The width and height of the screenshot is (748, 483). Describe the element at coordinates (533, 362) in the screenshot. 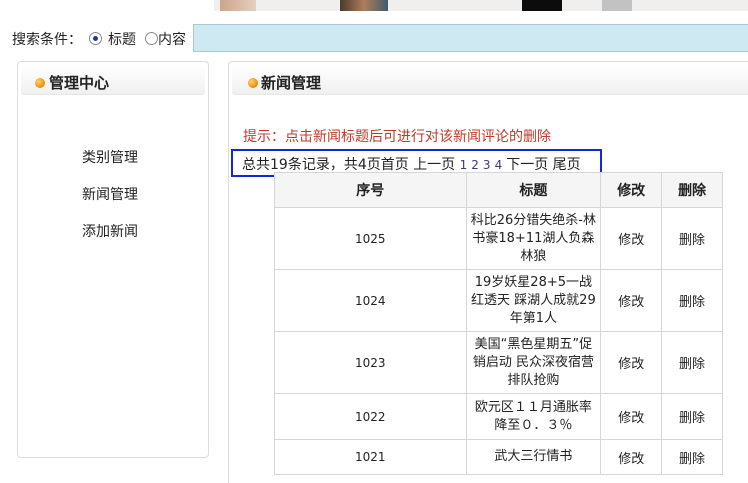

I see `cell-title-link: 美国“黑色星期五”促销启动 民众深夜宿营排队抢购` at that location.